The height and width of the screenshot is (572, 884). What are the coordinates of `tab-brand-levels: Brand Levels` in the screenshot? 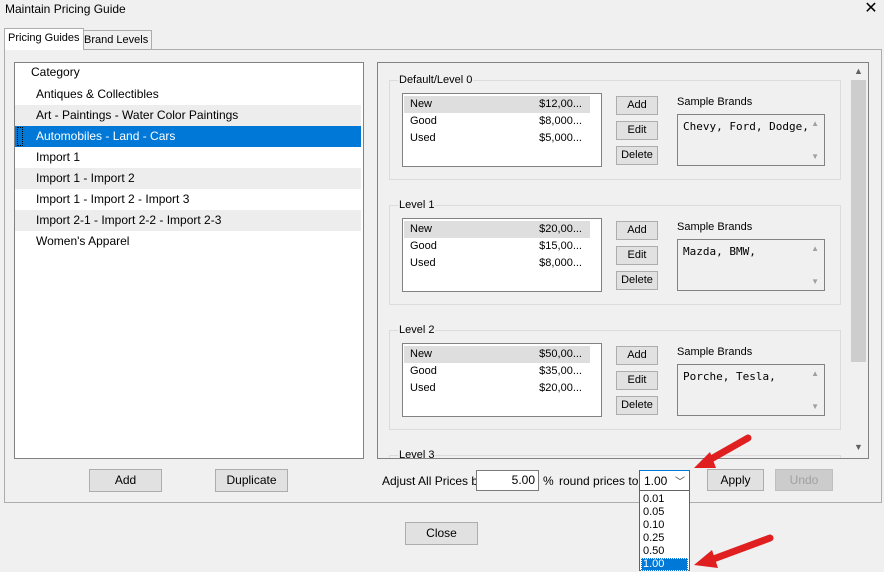 It's located at (116, 39).